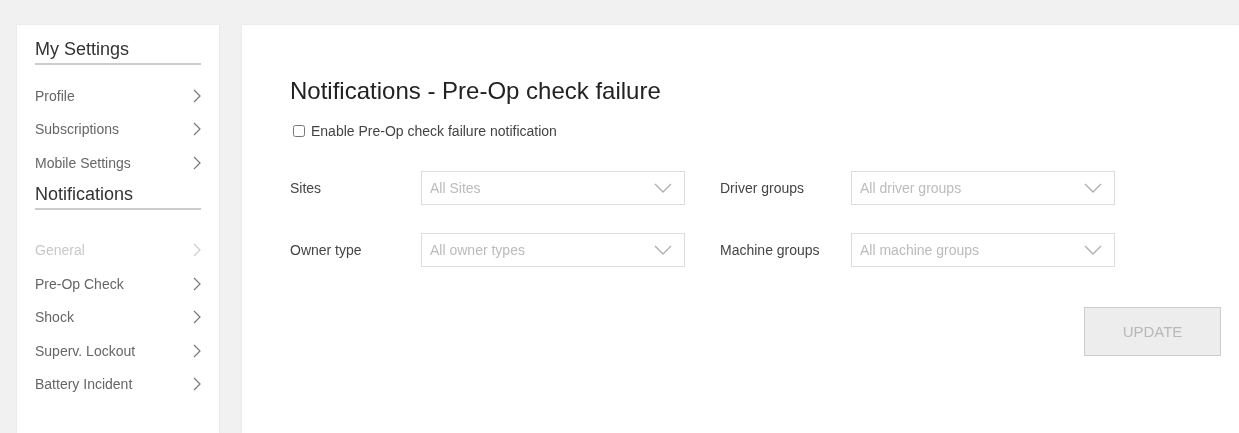 The width and height of the screenshot is (1239, 433). What do you see at coordinates (118, 384) in the screenshot?
I see `sidebar-item: Battery Incident` at bounding box center [118, 384].